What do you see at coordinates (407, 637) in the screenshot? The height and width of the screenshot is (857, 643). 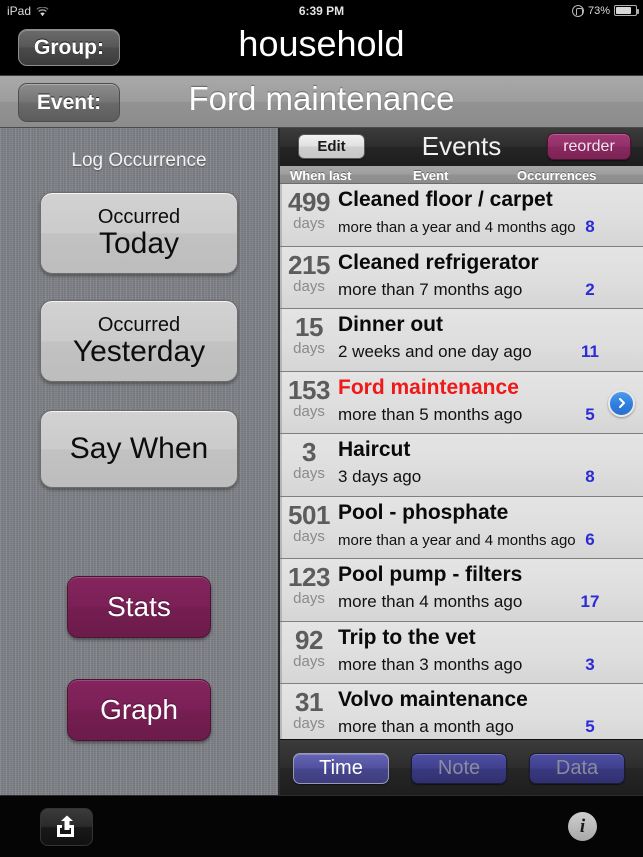 I see `row-event-name: Trip to the vet` at bounding box center [407, 637].